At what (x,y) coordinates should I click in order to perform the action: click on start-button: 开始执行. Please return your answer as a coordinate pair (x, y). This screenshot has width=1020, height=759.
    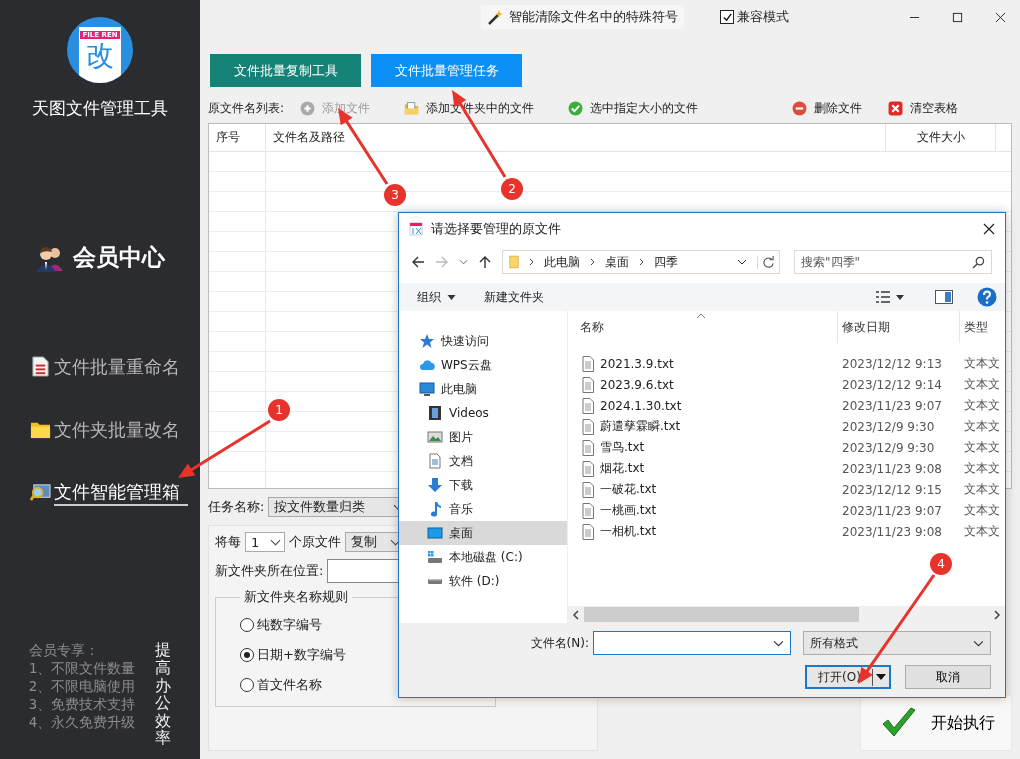
    Looking at the image, I should click on (936, 723).